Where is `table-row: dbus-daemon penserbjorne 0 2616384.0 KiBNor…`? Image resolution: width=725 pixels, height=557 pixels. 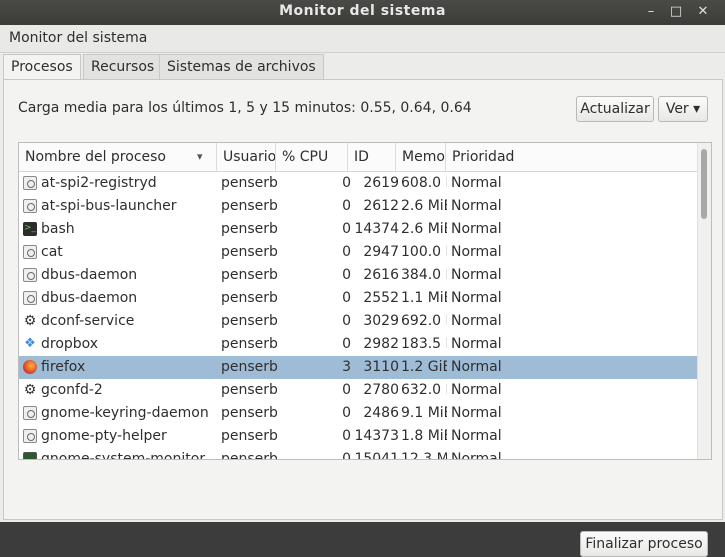
table-row: dbus-daemon penserbjorne 0 2616384.0 KiBNor… is located at coordinates (358, 275).